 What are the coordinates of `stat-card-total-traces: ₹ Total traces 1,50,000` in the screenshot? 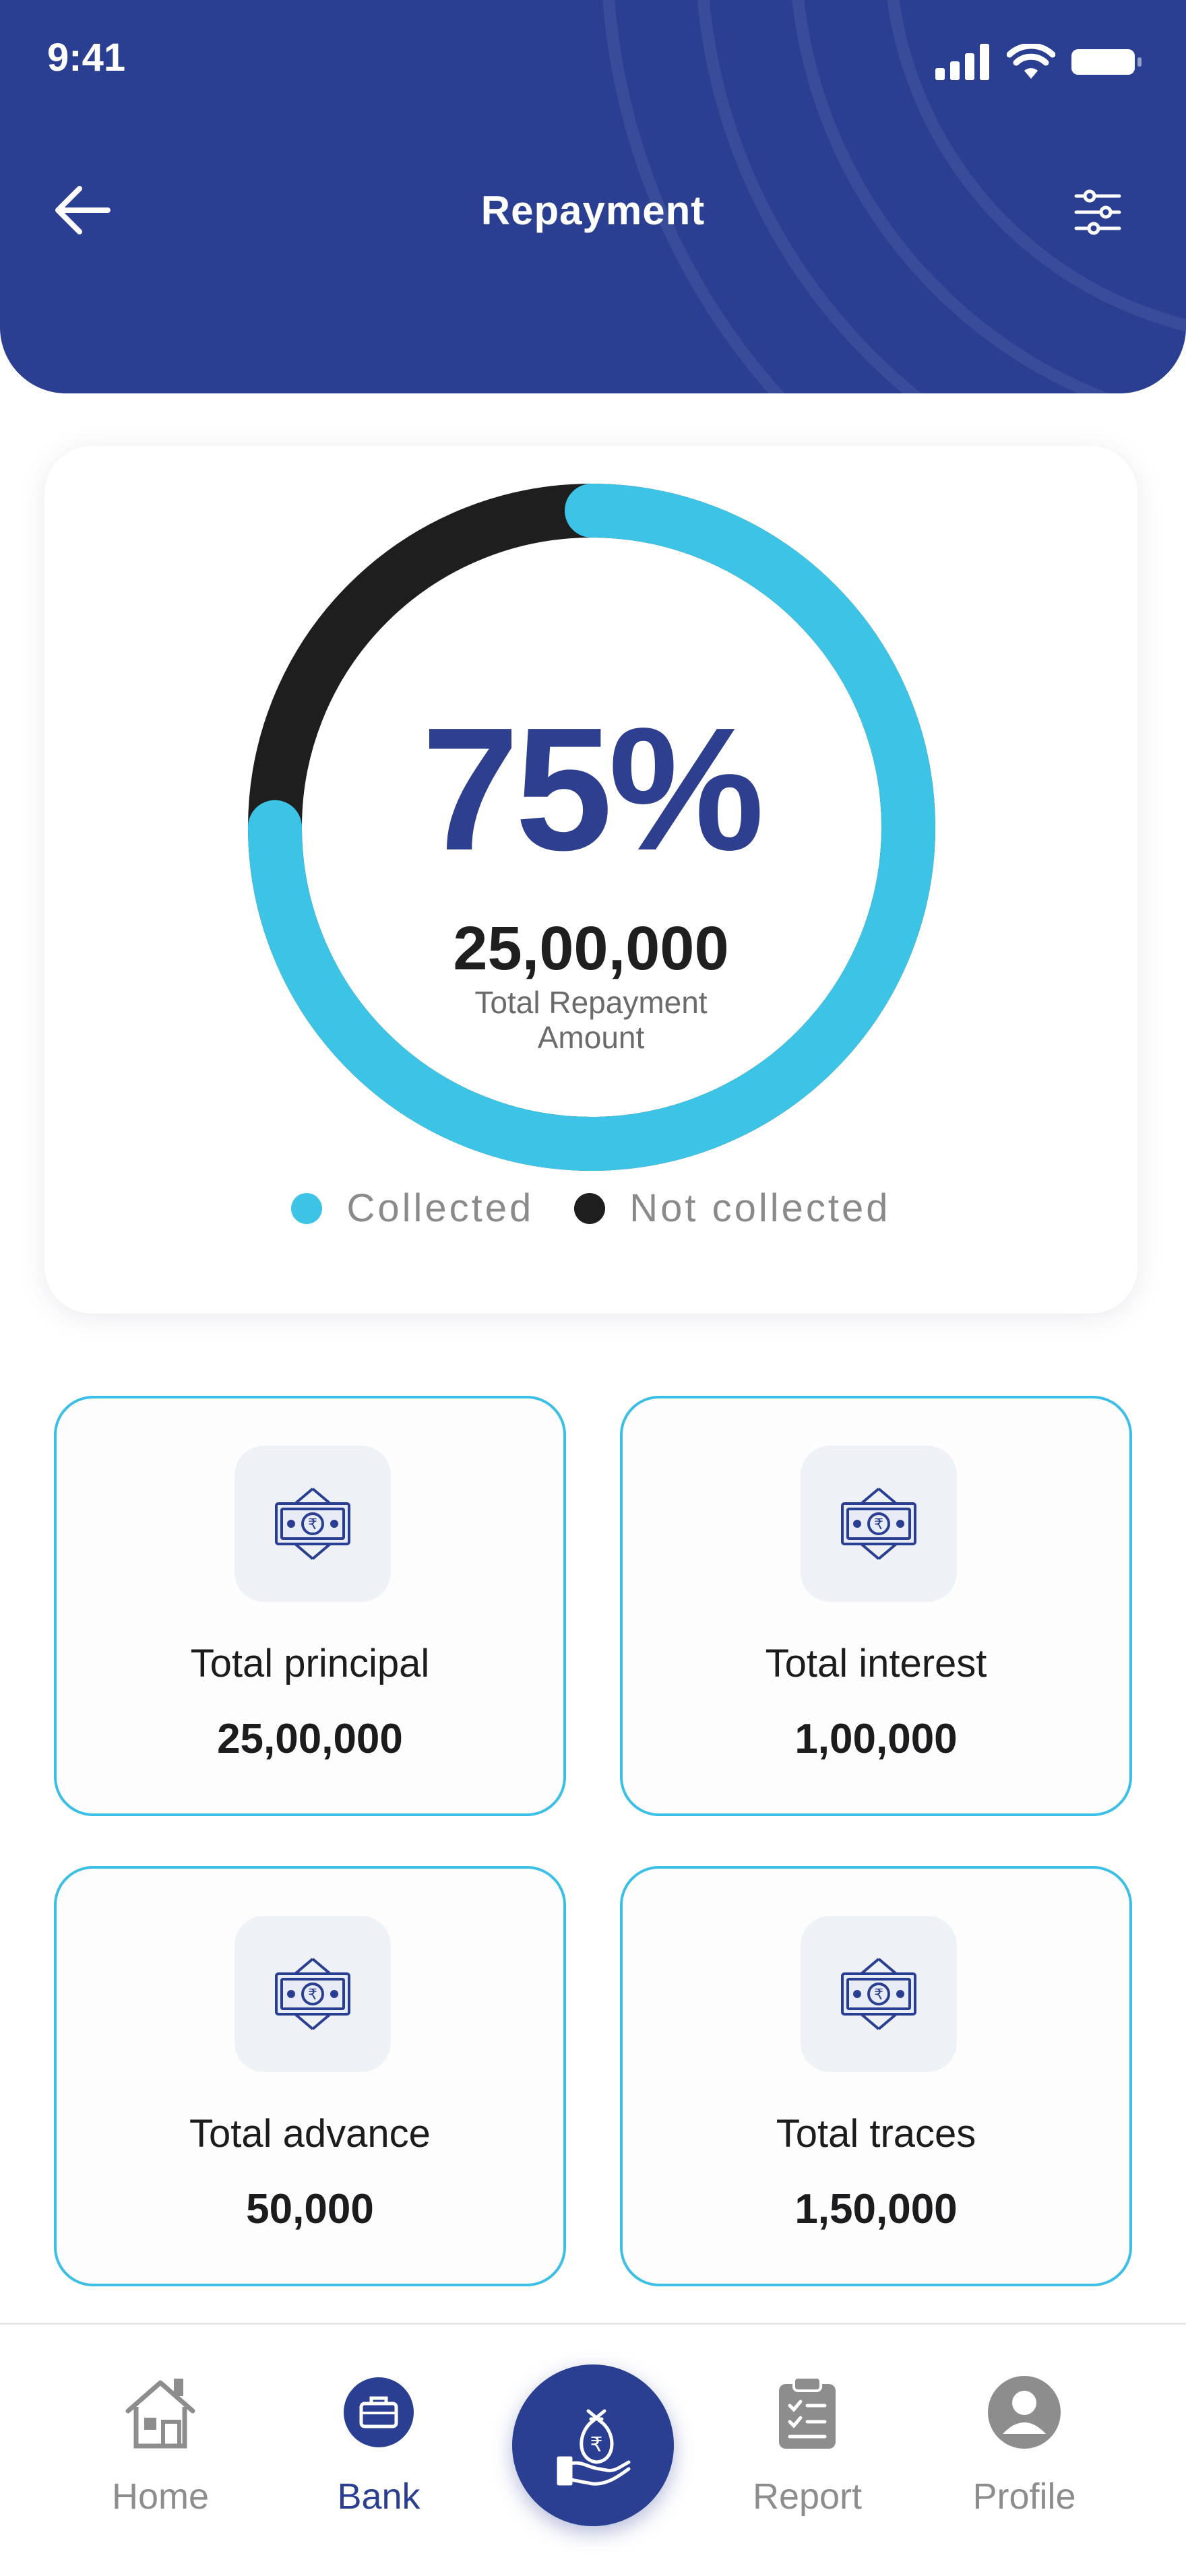 It's located at (876, 2076).